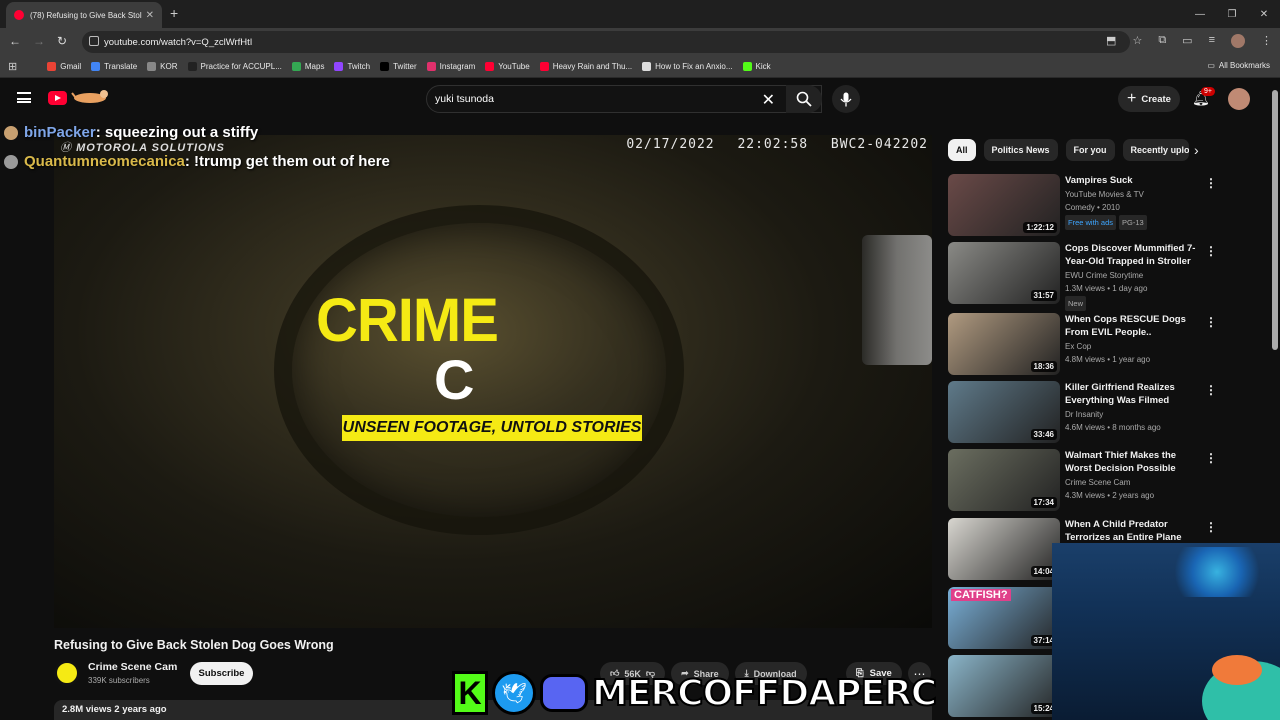  I want to click on channel-name: Ex Cop, so click(1078, 346).